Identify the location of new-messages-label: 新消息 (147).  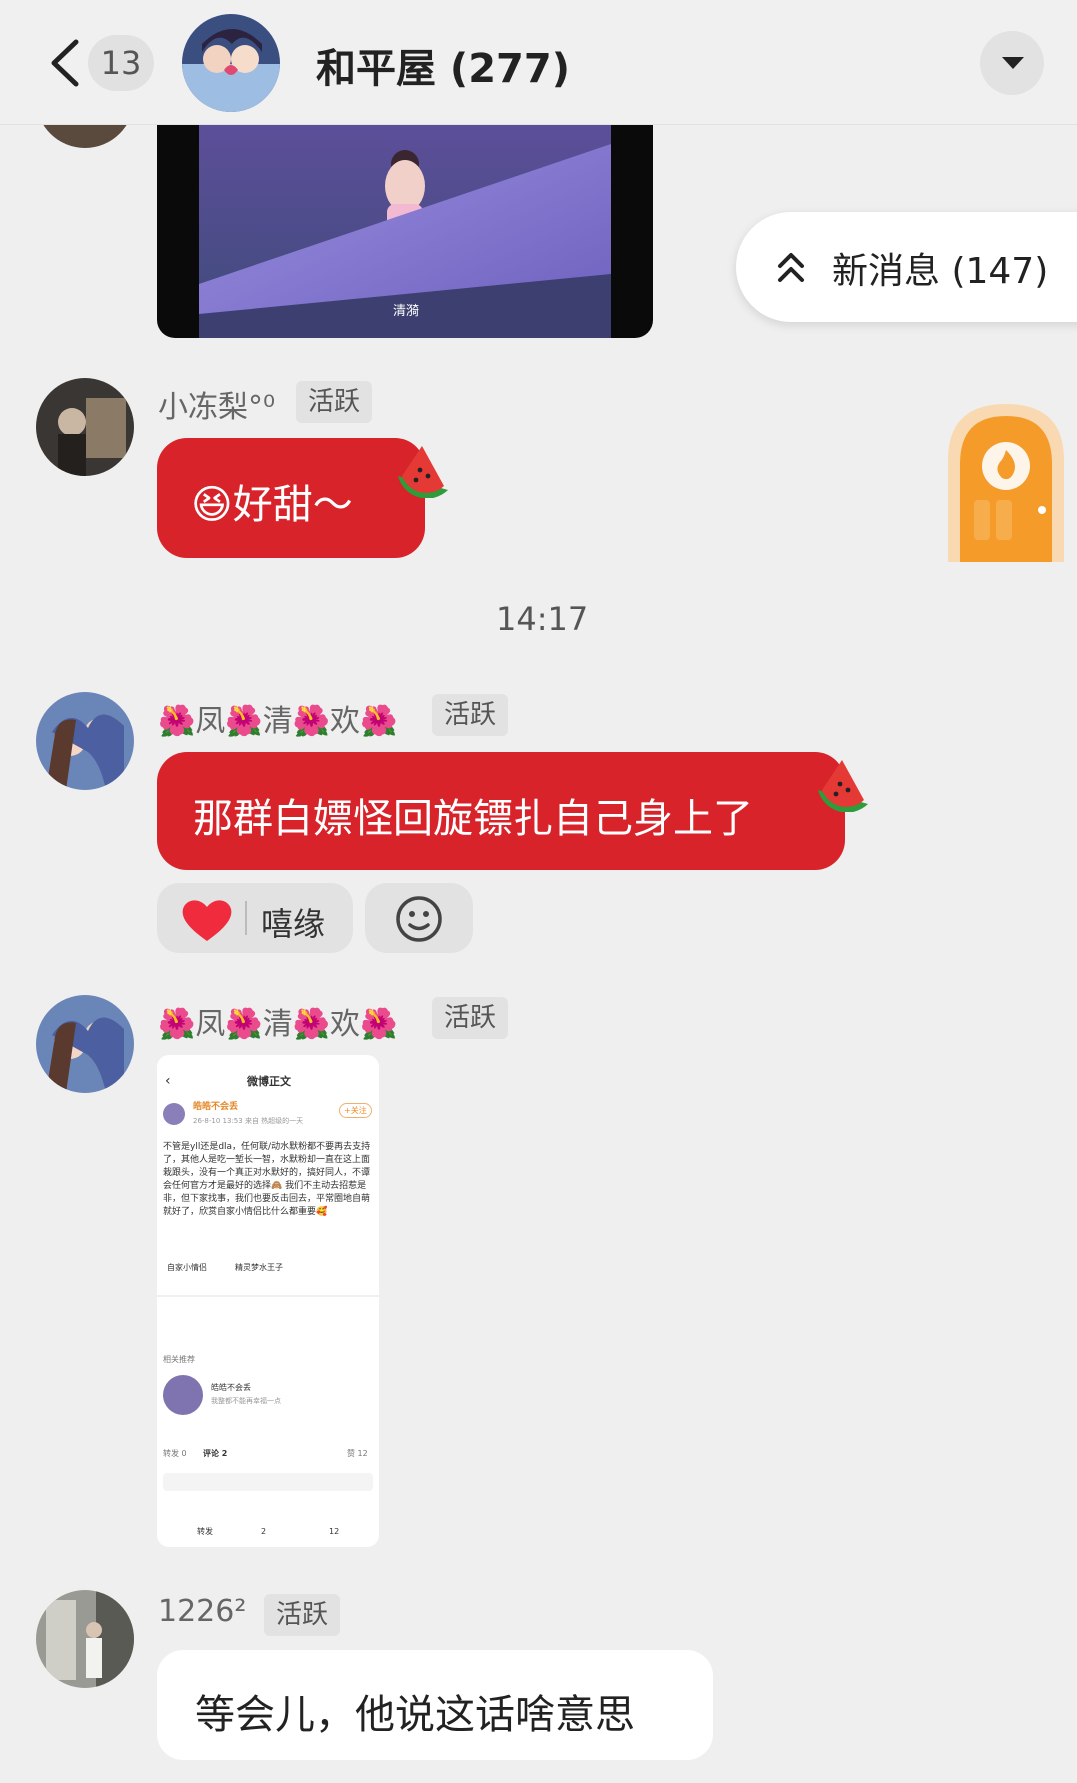
(940, 271).